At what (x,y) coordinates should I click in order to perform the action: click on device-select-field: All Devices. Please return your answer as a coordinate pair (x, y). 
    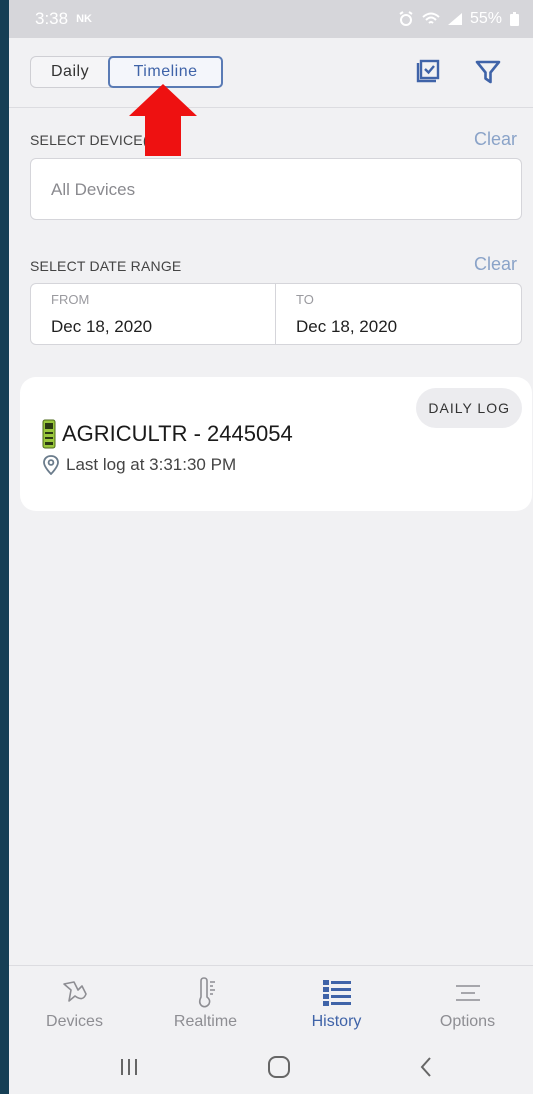
    Looking at the image, I should click on (276, 189).